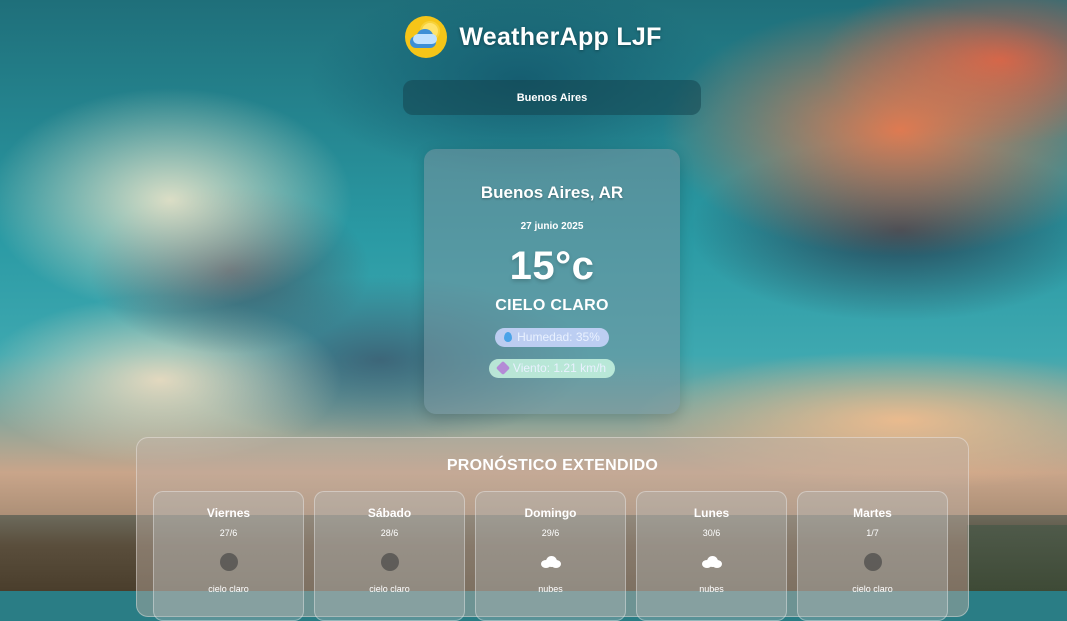 The width and height of the screenshot is (1067, 621). I want to click on day-name: Viernes, so click(228, 513).